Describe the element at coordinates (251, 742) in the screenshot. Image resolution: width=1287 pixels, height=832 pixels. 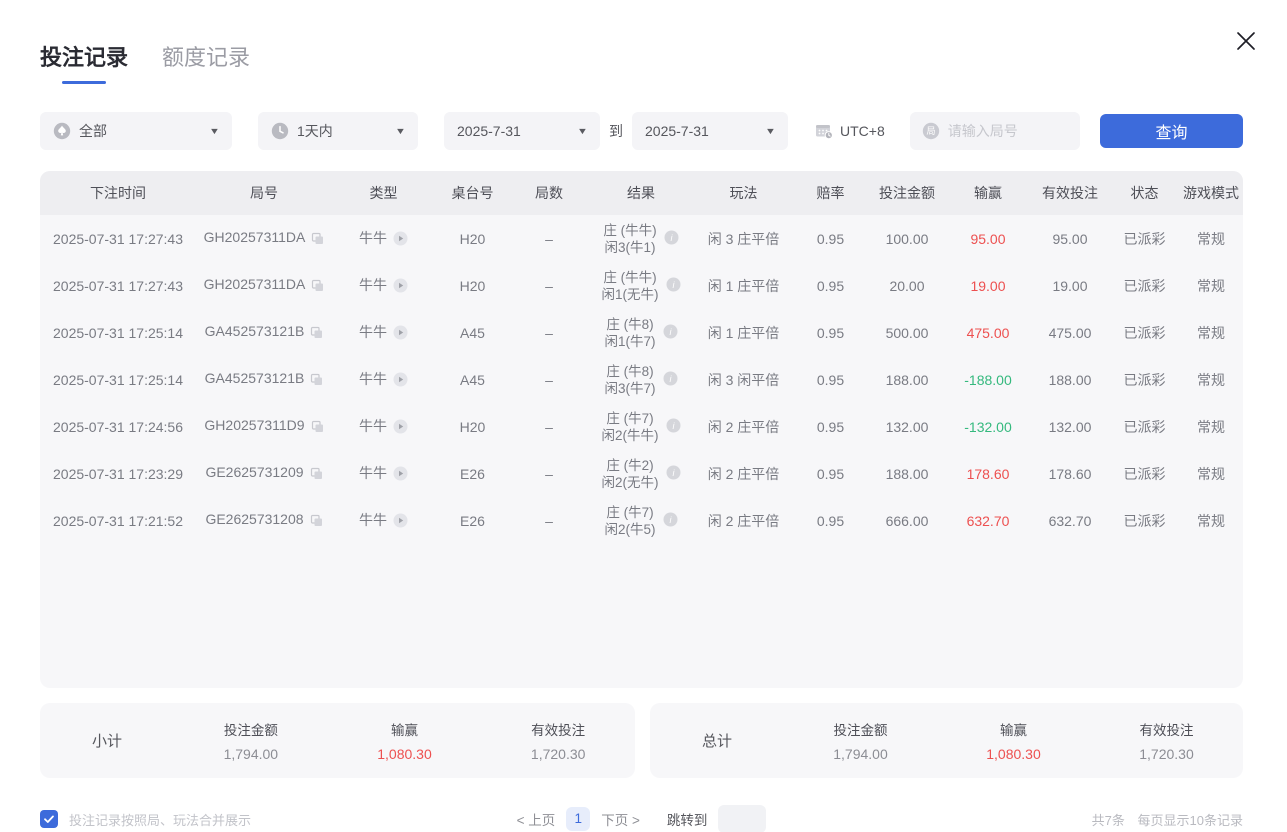
I see `subtotal-bet: 投注金额 1,794.00` at that location.